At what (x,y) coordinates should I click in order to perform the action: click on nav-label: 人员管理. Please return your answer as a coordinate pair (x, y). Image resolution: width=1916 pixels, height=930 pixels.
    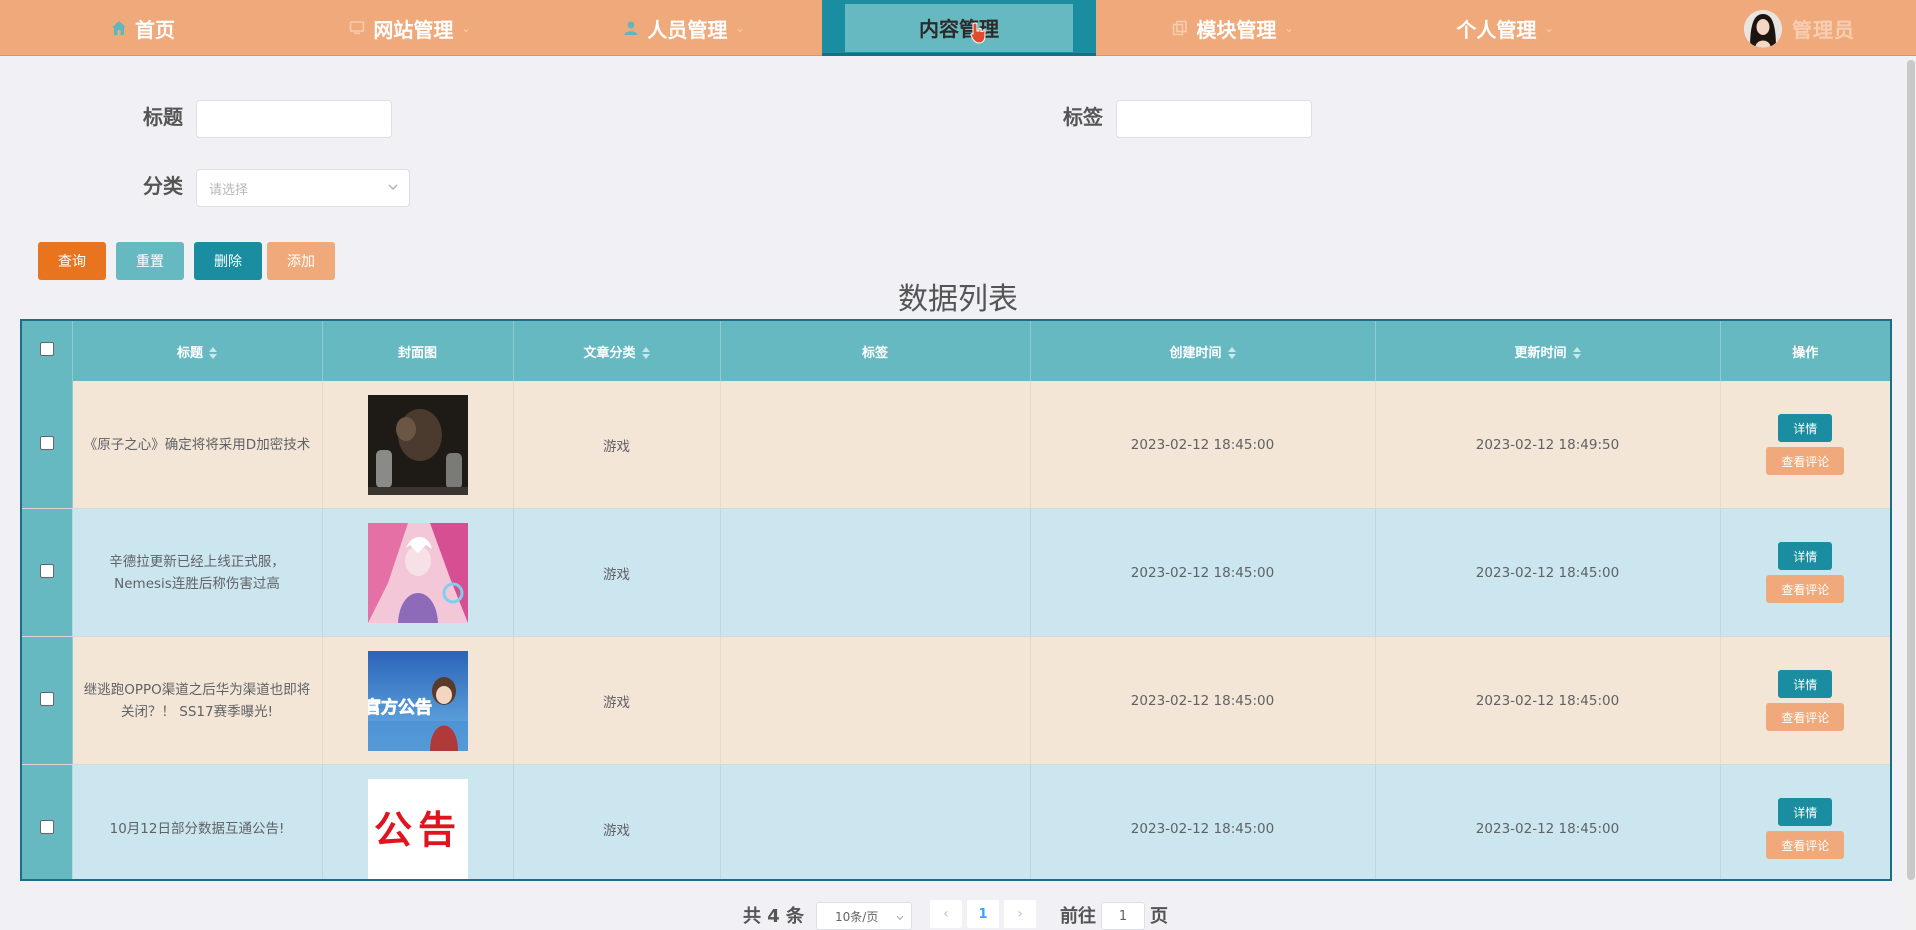
    Looking at the image, I should click on (687, 29).